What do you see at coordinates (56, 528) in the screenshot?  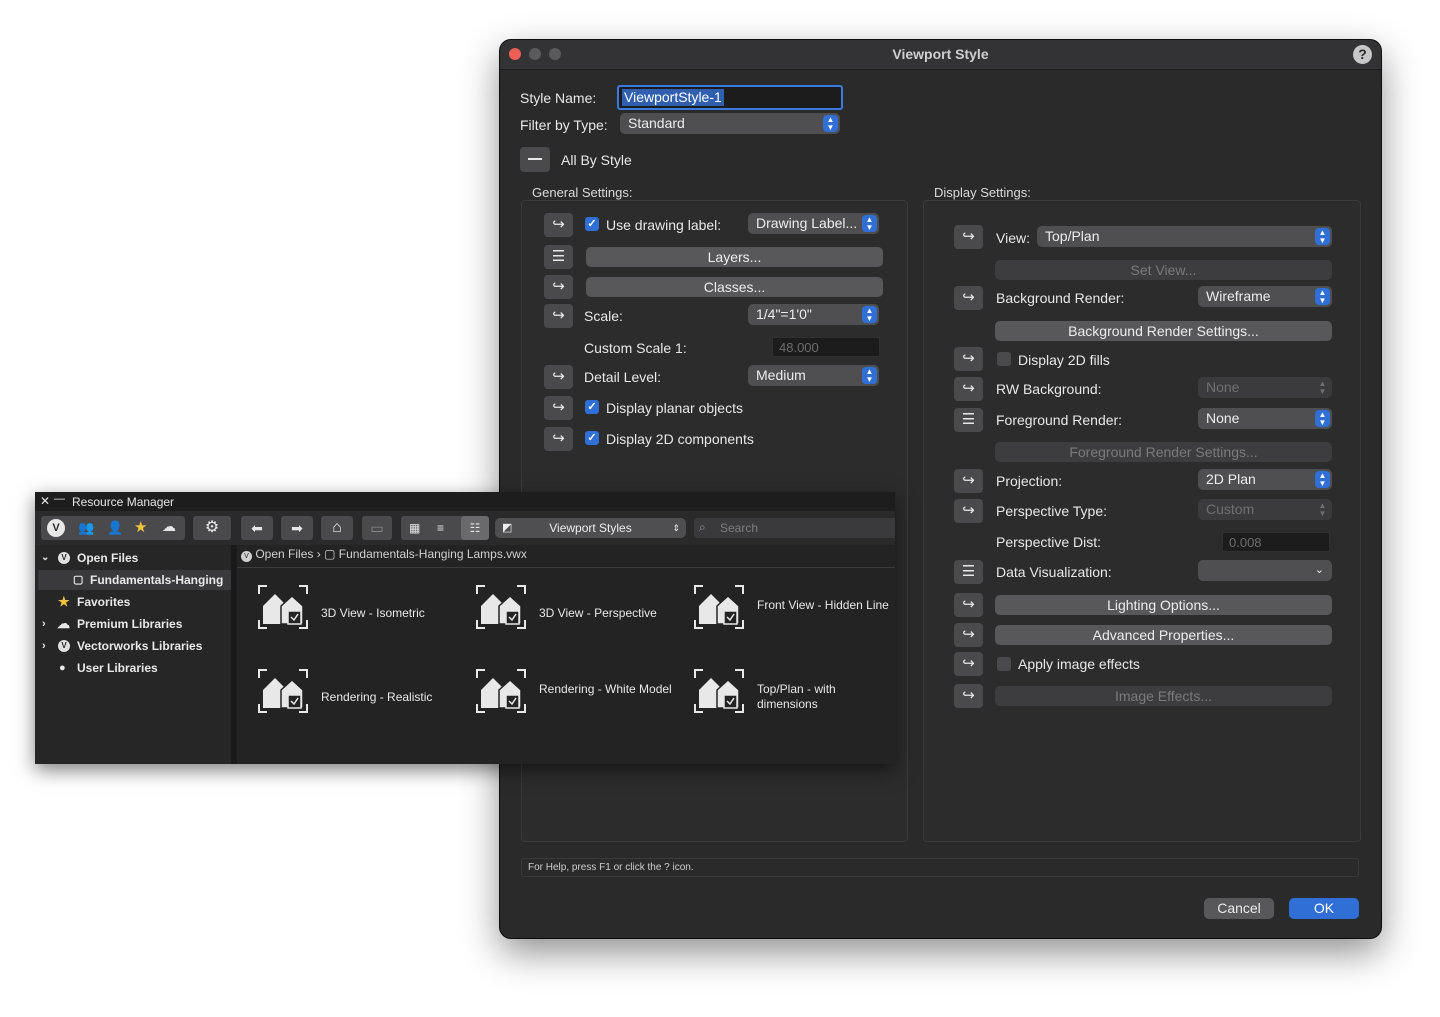 I see `vectorworks-logo-icon: V` at bounding box center [56, 528].